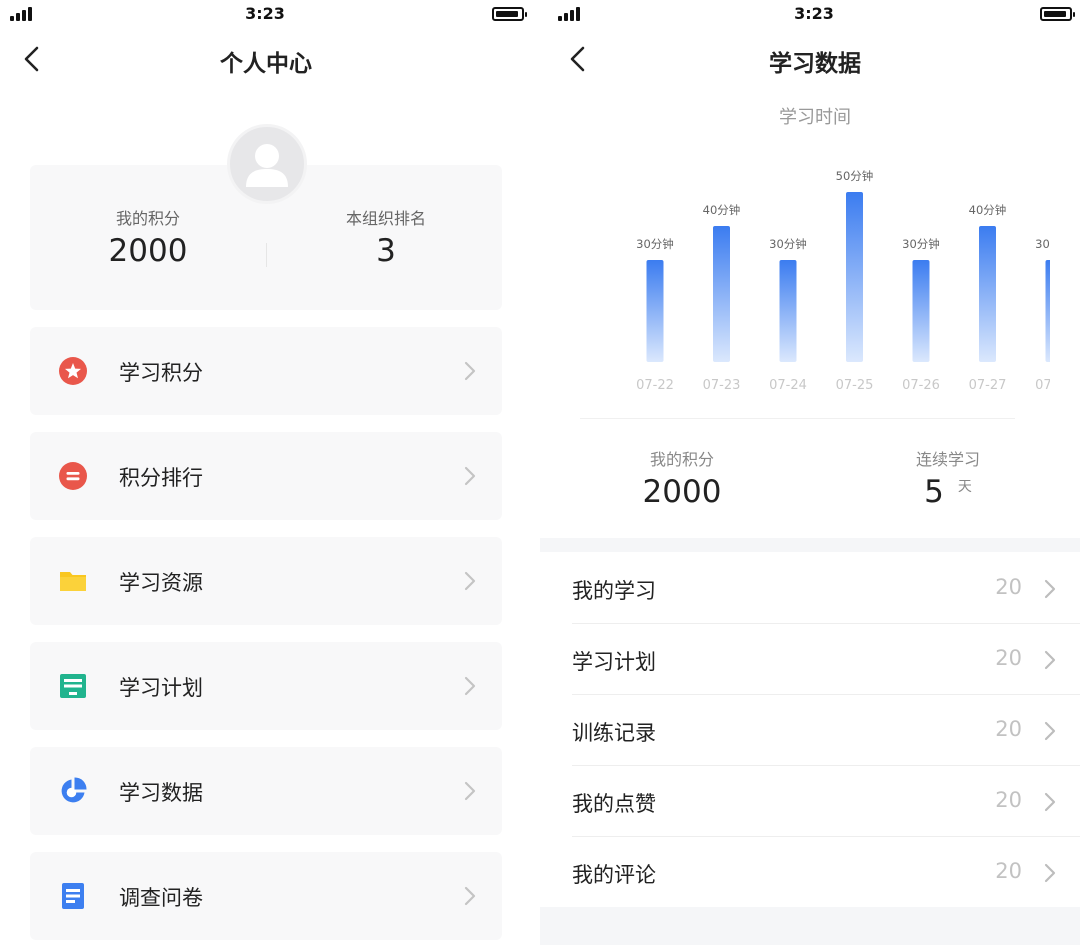 This screenshot has height=945, width=1080. What do you see at coordinates (73, 476) in the screenshot?
I see `ranking-icon` at bounding box center [73, 476].